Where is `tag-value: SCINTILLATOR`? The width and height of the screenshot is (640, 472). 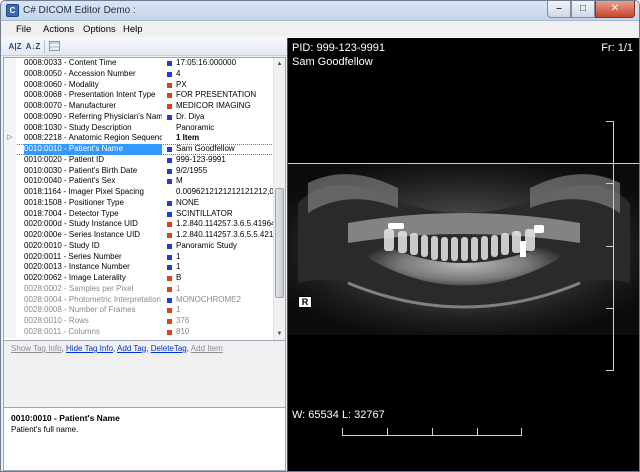 tag-value: SCINTILLATOR is located at coordinates (225, 214).